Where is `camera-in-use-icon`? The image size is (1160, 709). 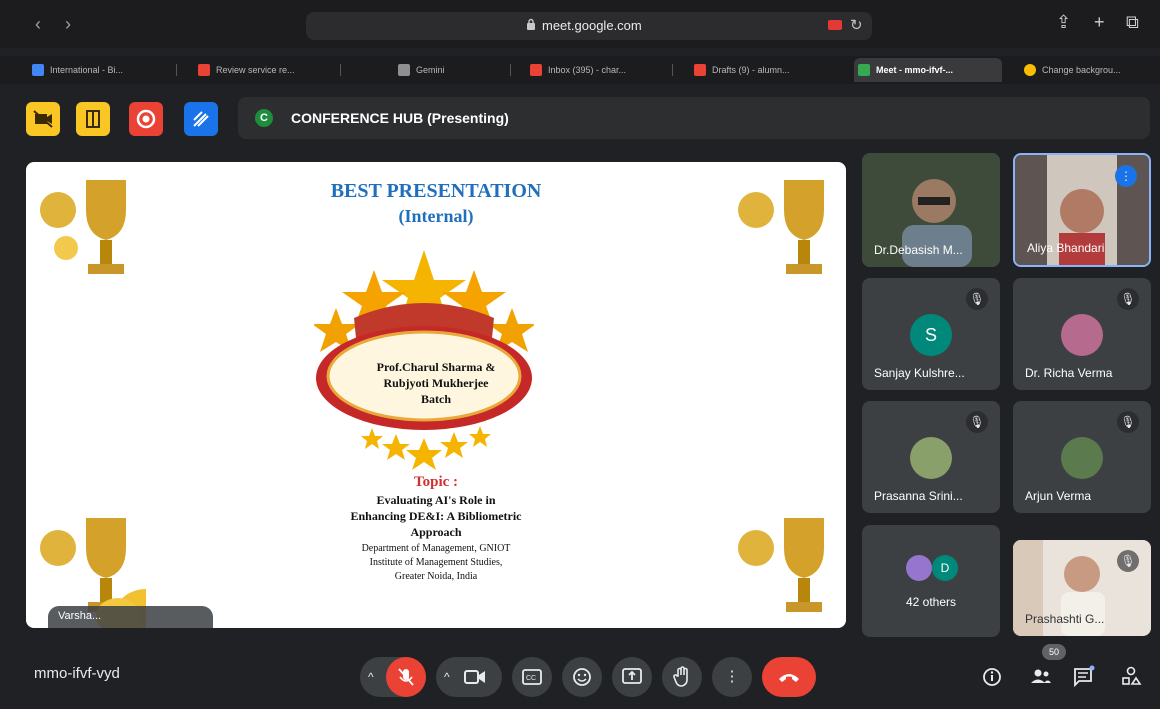
camera-in-use-icon is located at coordinates (835, 25).